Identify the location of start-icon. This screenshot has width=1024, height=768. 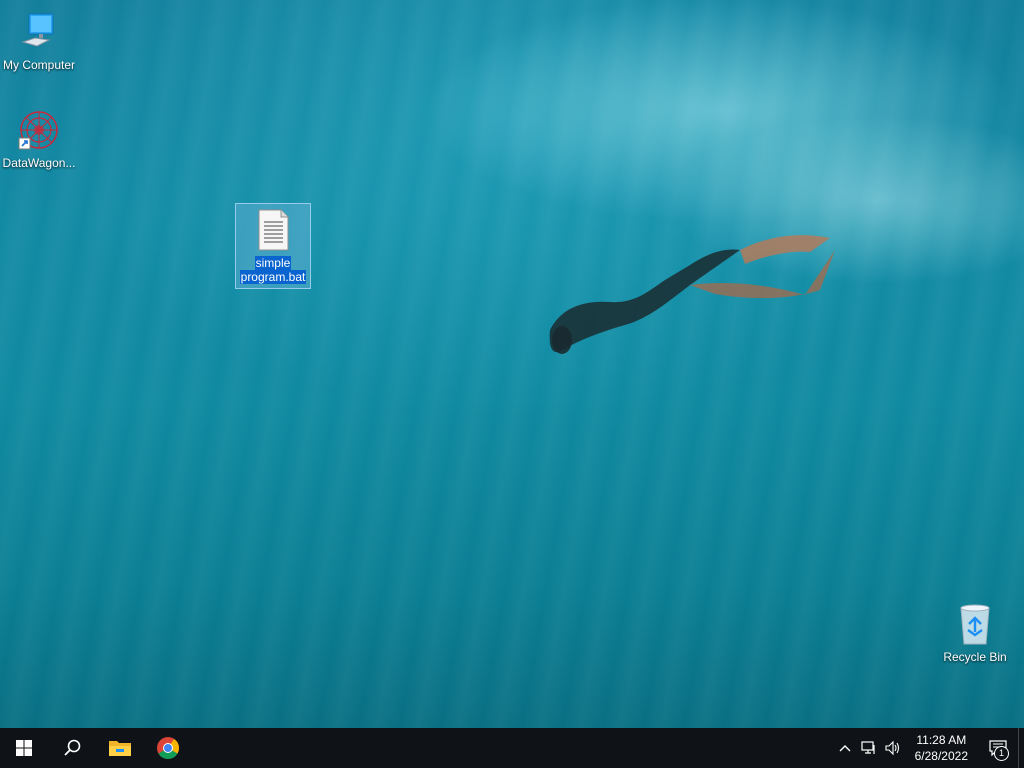
(24, 748).